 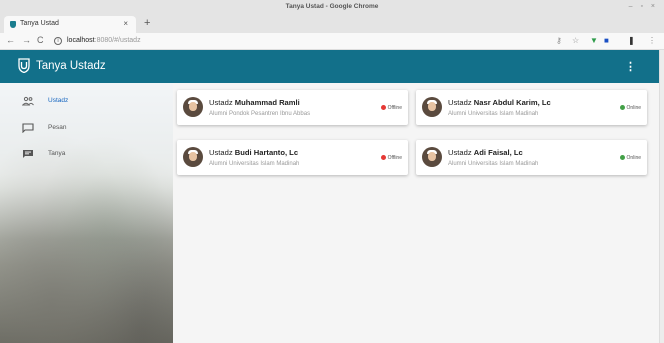 What do you see at coordinates (28, 128) in the screenshot?
I see `chat-bubble-outline-icon` at bounding box center [28, 128].